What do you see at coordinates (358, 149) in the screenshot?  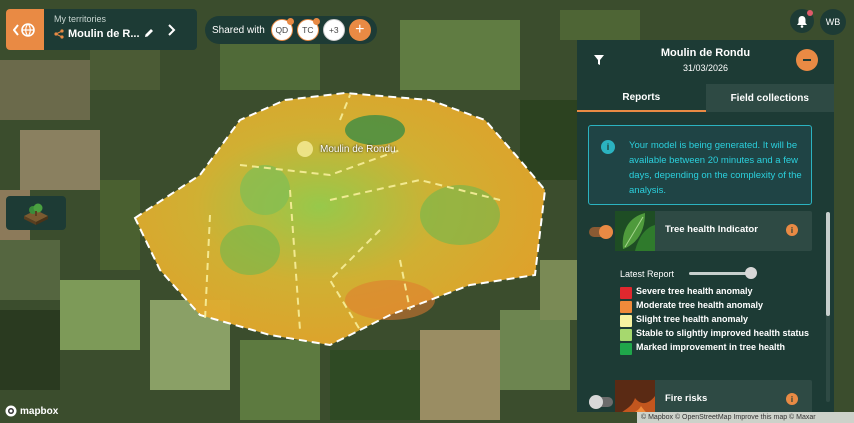 I see `place-label: Moulin de Rondu` at bounding box center [358, 149].